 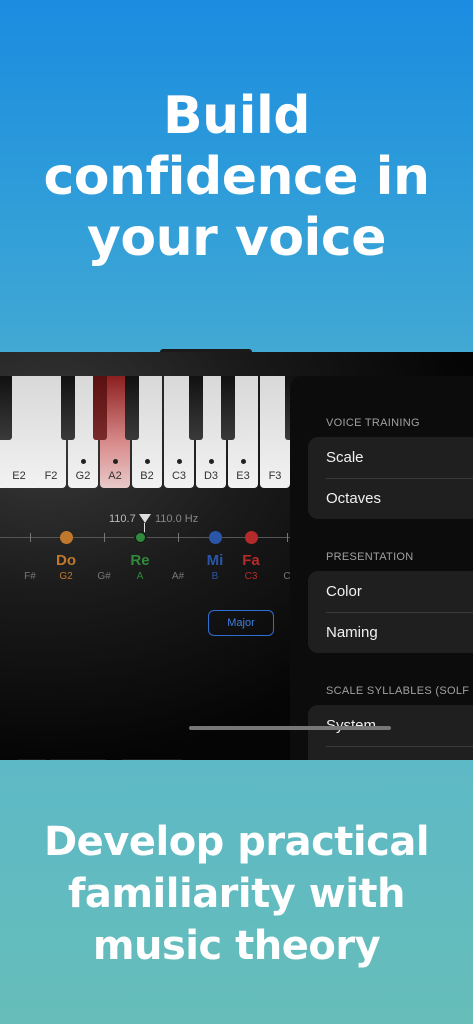 I want to click on note-name-sharp: F#, so click(x=30, y=576).